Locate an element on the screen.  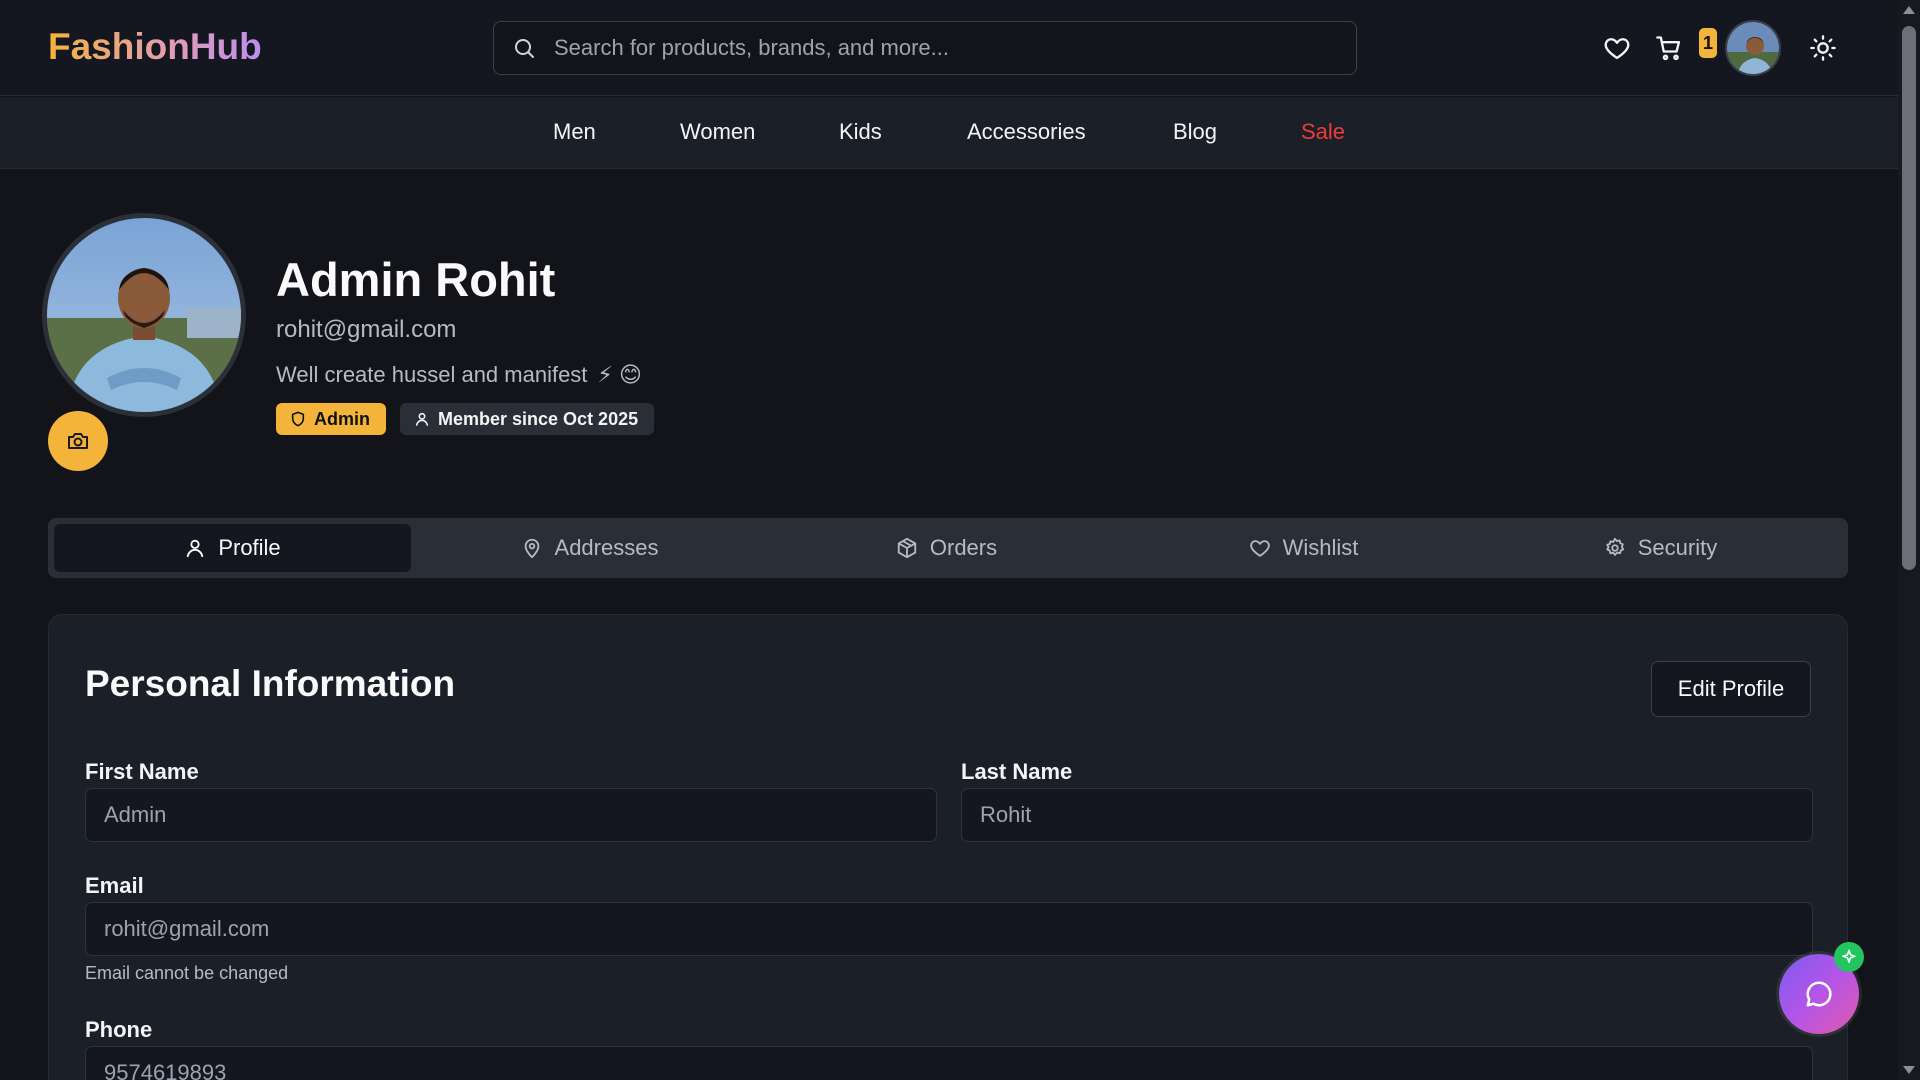
tab-security-label: Security is located at coordinates (1677, 547).